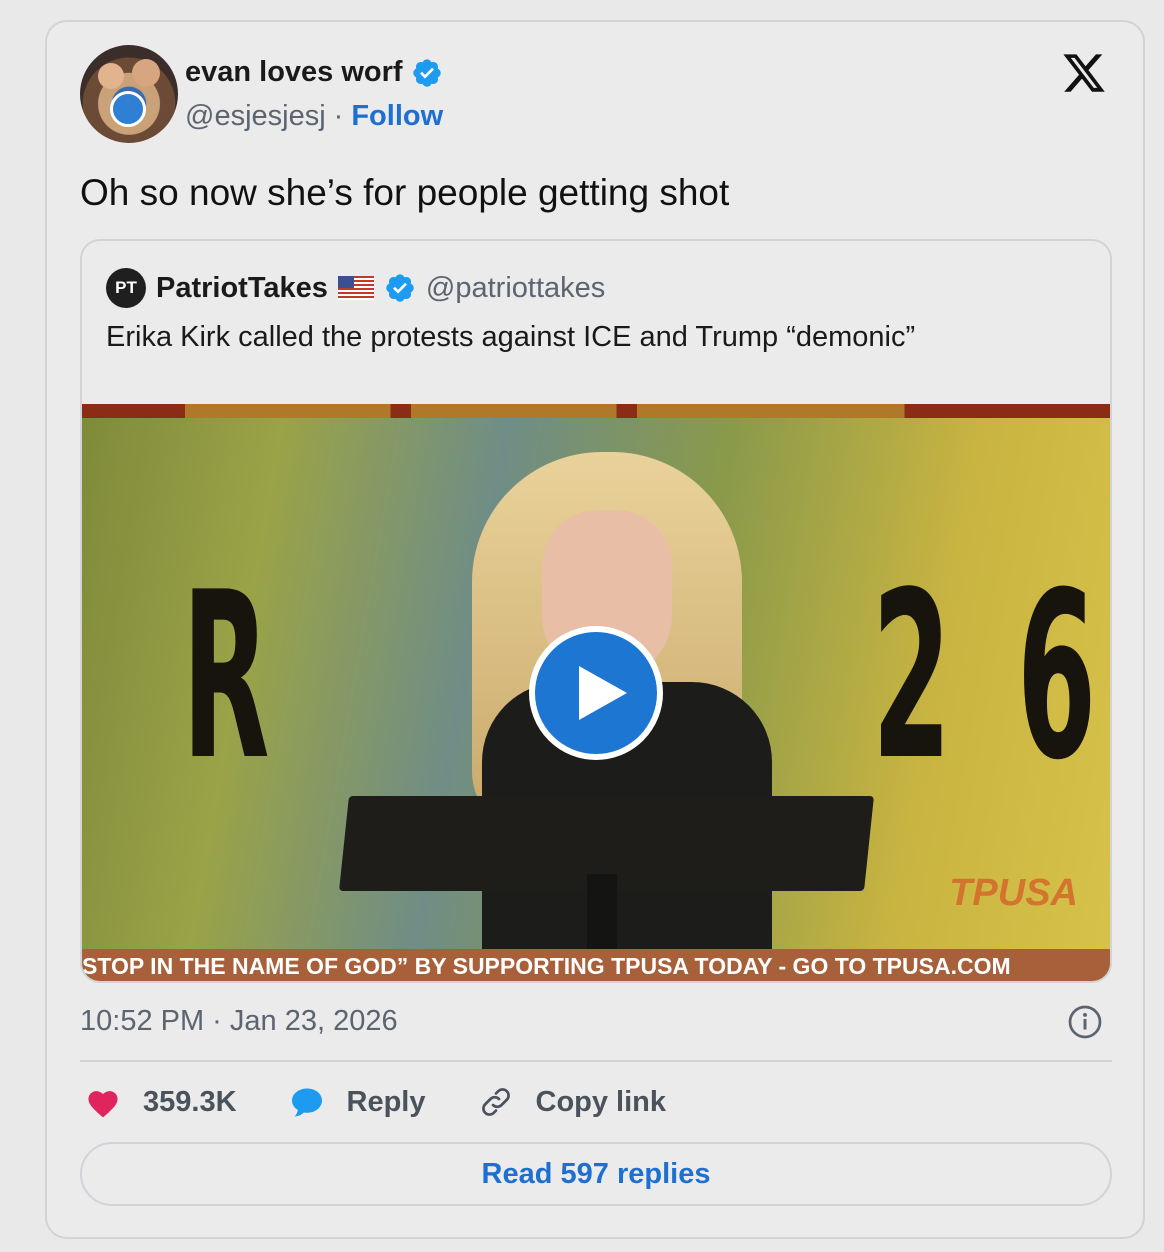  Describe the element at coordinates (400, 288) in the screenshot. I see `quoted-verified-badge-icon` at that location.